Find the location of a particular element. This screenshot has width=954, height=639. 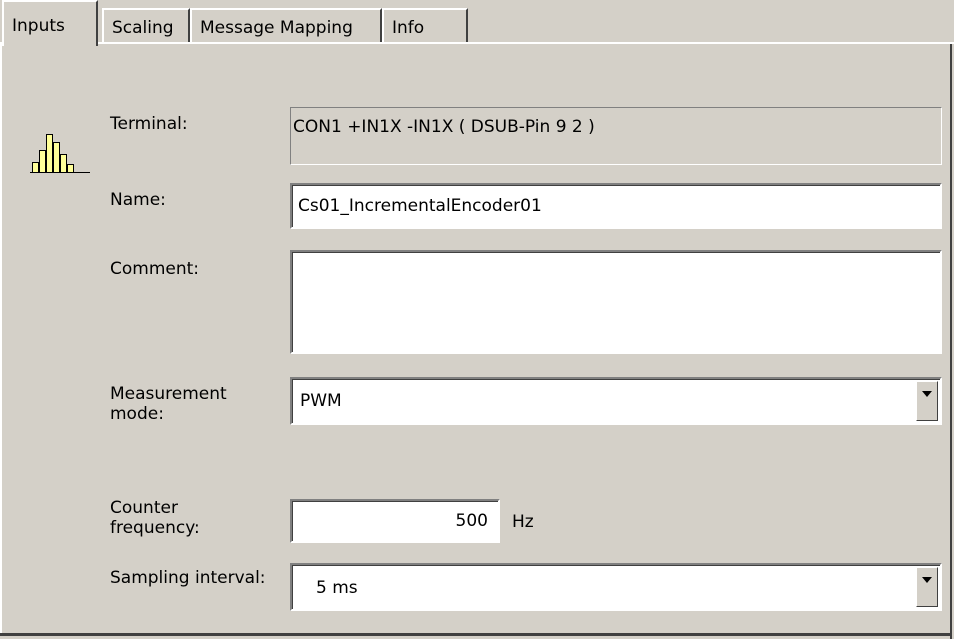

tab-scaling-label: Scaling is located at coordinates (143, 28).